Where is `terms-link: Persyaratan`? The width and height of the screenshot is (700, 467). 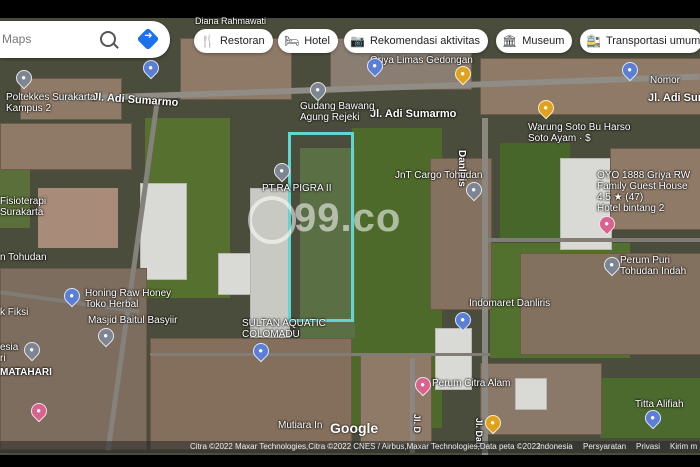
terms-link: Persyaratan is located at coordinates (604, 446).